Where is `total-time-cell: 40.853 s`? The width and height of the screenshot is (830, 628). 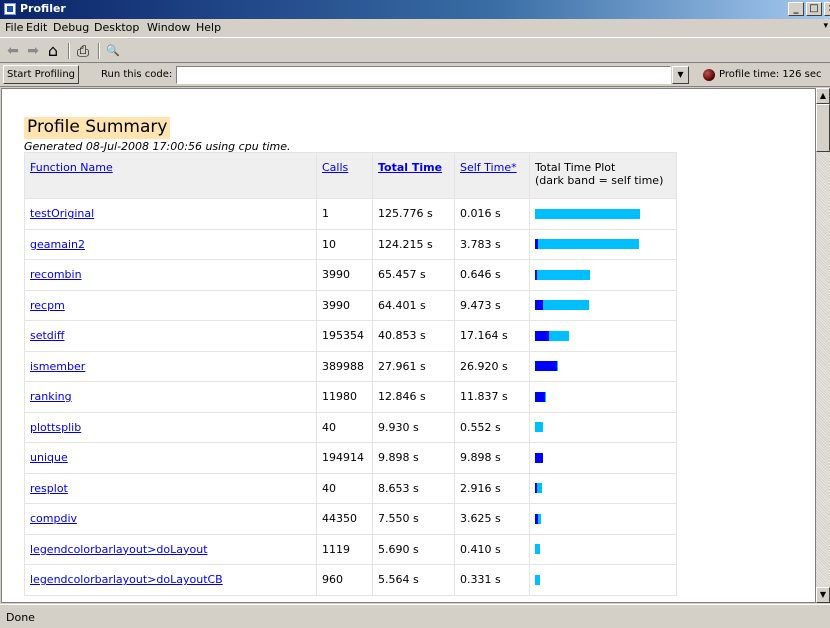 total-time-cell: 40.853 s is located at coordinates (413, 336).